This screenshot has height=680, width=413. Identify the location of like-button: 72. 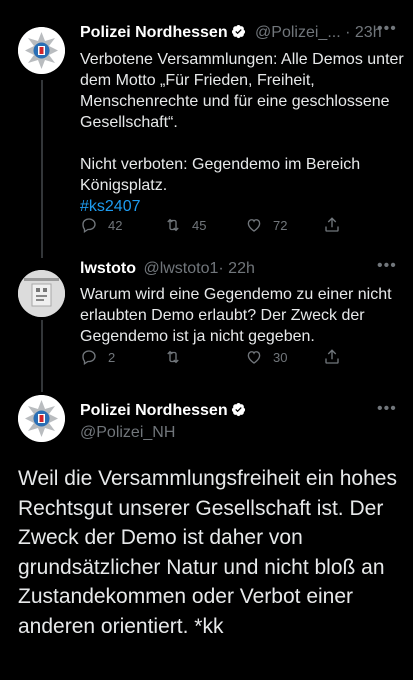
(266, 225).